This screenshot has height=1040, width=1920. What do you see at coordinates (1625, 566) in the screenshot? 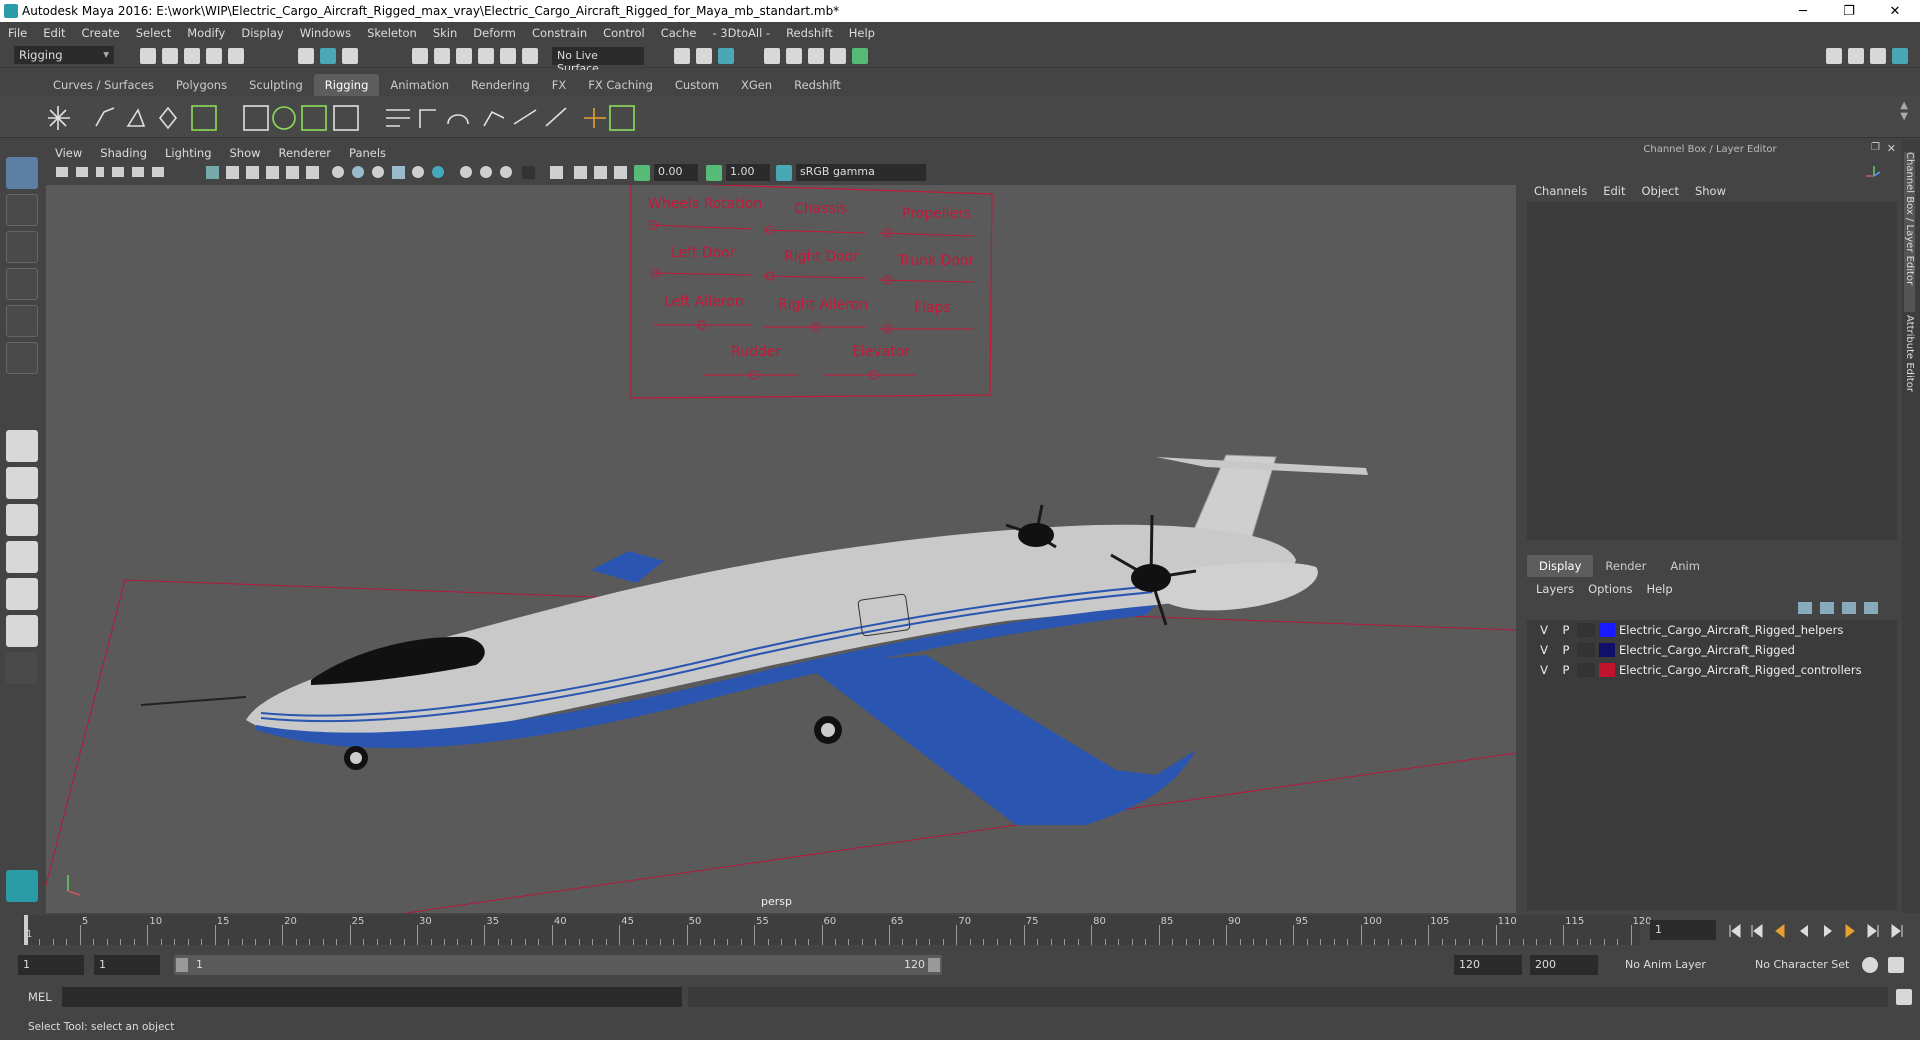
I see `tab-render: Render` at bounding box center [1625, 566].